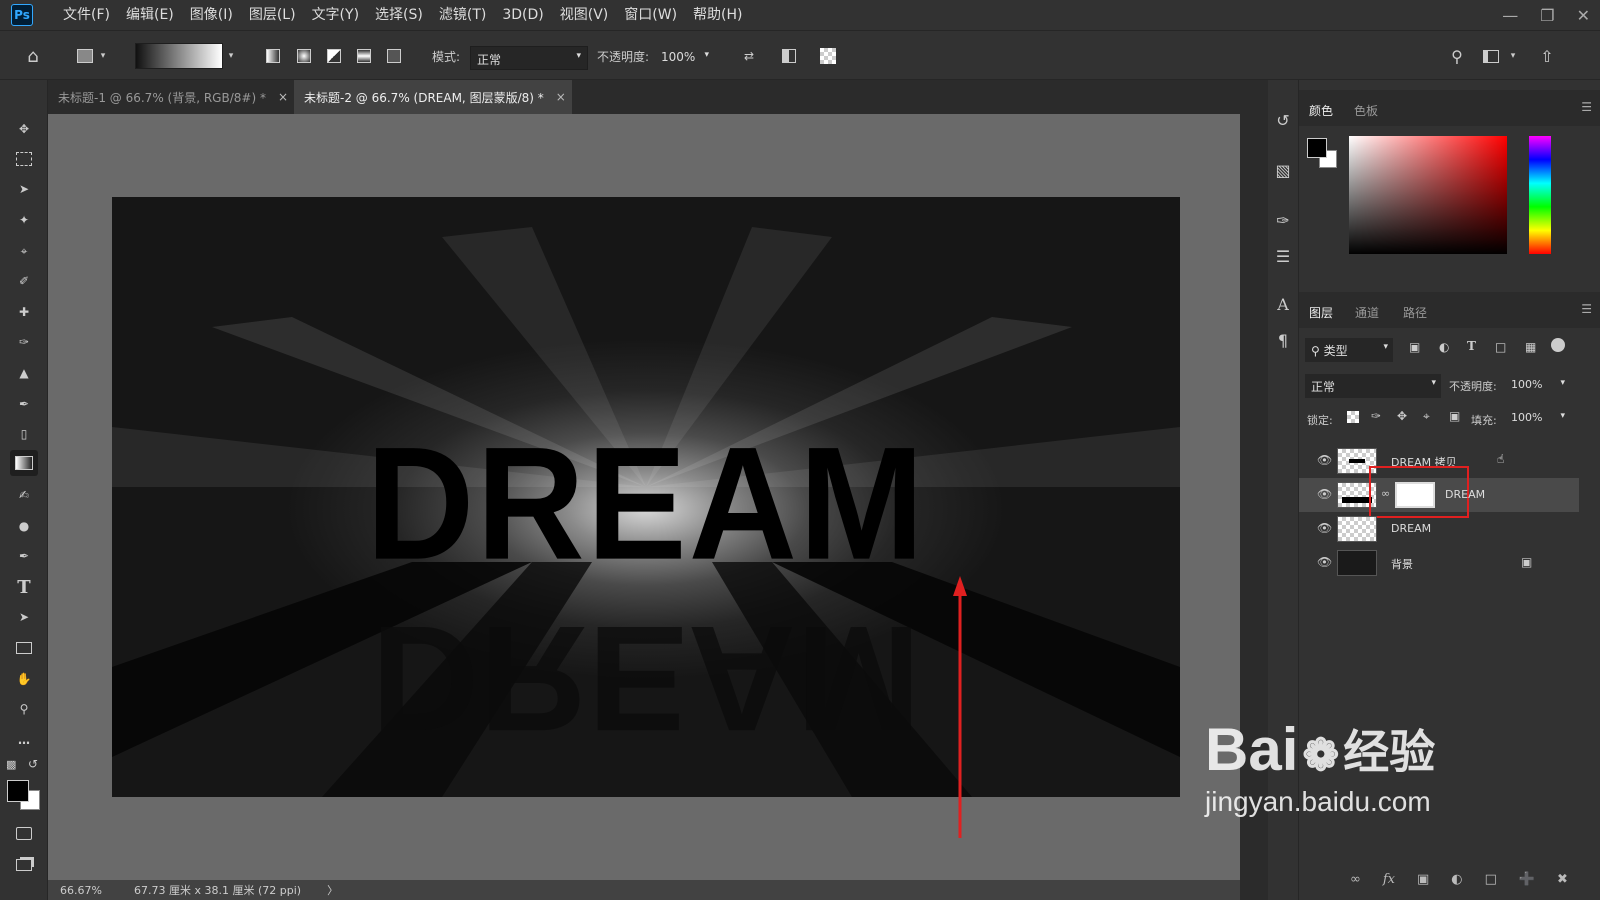 The width and height of the screenshot is (1600, 900). What do you see at coordinates (24, 251) in the screenshot?
I see `crop-tool-icon: ⌖` at bounding box center [24, 251].